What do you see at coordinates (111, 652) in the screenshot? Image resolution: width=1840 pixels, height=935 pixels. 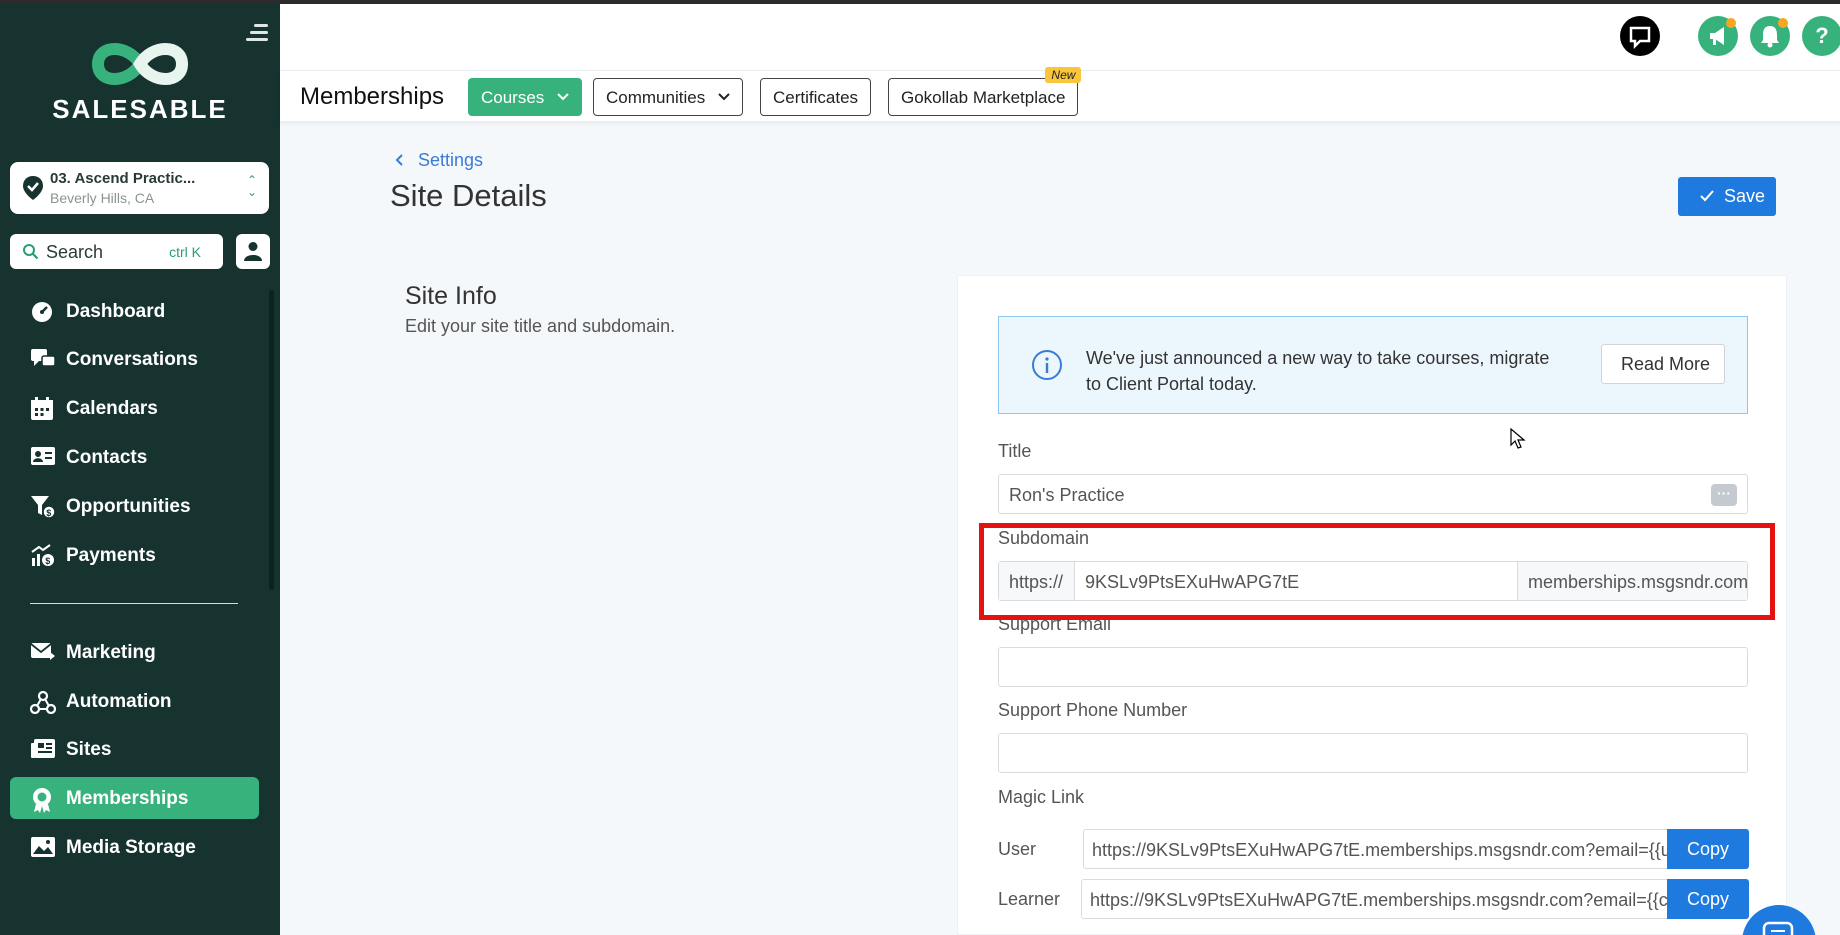 I see `sidebar-item-label: Marketing` at bounding box center [111, 652].